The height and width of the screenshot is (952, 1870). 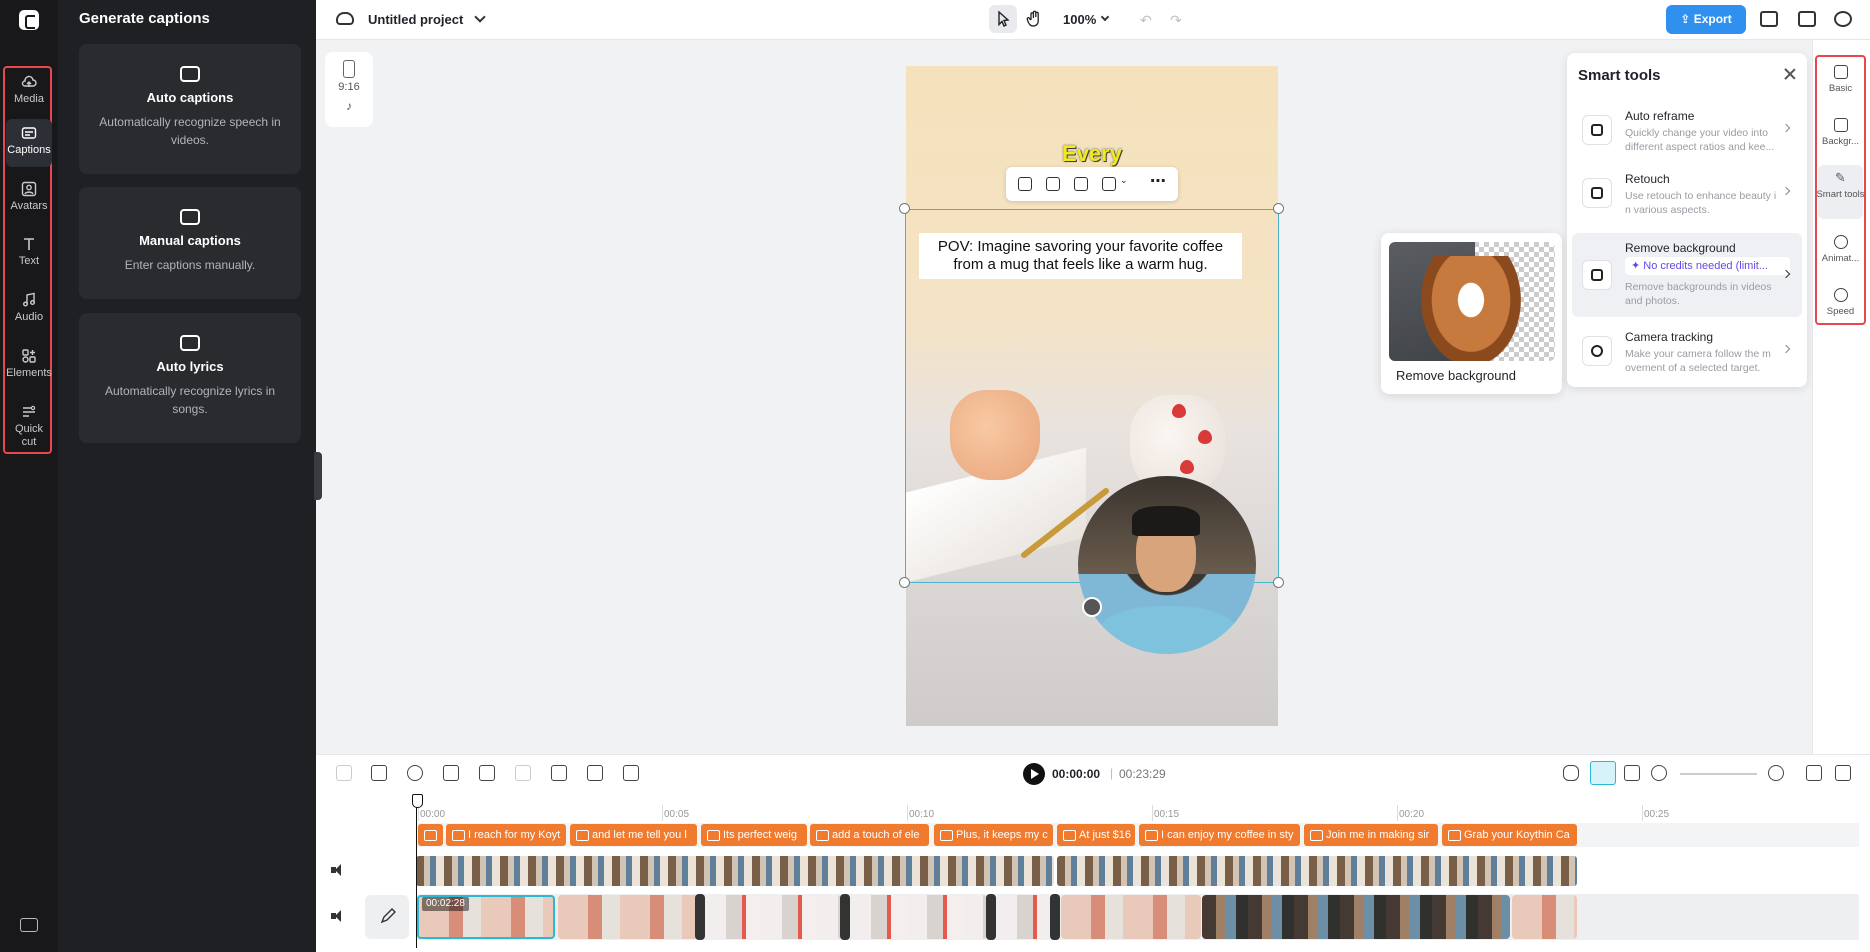 I want to click on nav-item-elements: Elements, so click(x=29, y=364).